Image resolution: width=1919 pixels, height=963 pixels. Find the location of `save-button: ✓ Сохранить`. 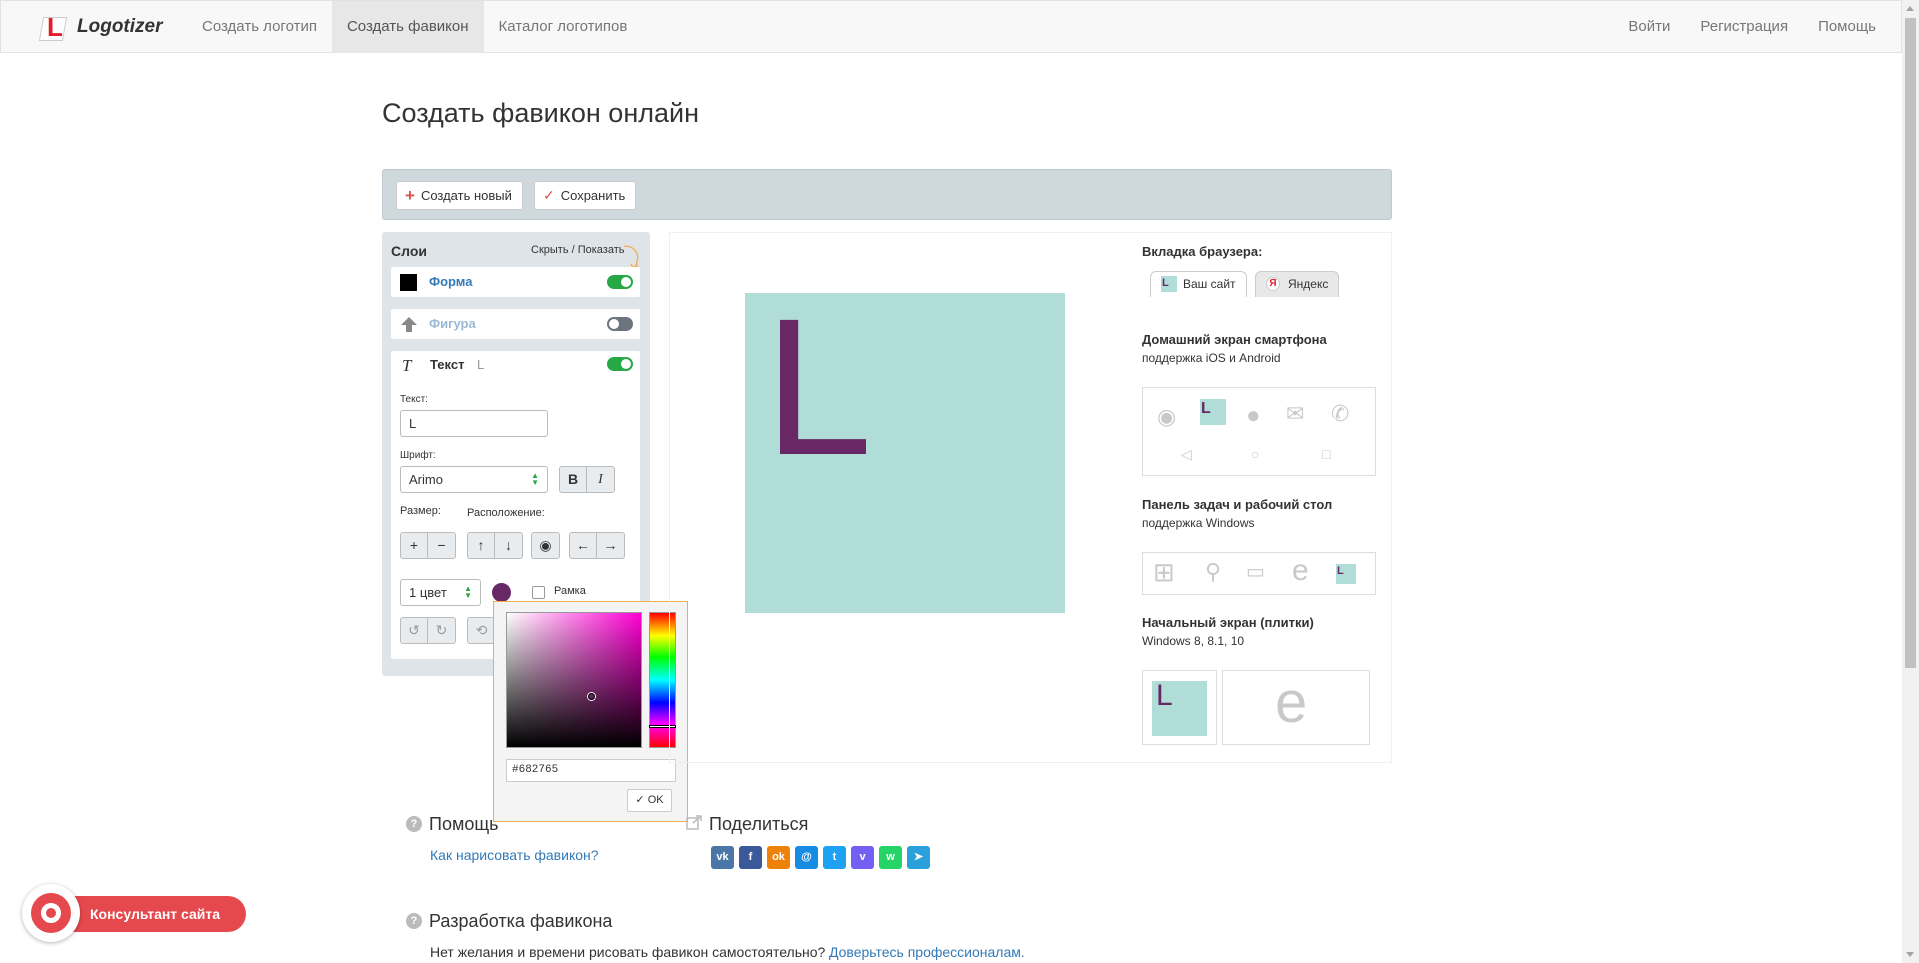

save-button: ✓ Сохранить is located at coordinates (585, 195).